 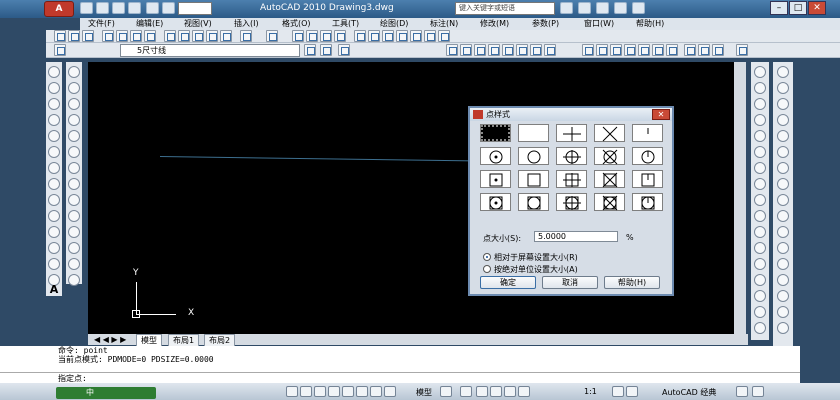 What do you see at coordinates (487, 269) in the screenshot?
I see `absolute-size-radio` at bounding box center [487, 269].